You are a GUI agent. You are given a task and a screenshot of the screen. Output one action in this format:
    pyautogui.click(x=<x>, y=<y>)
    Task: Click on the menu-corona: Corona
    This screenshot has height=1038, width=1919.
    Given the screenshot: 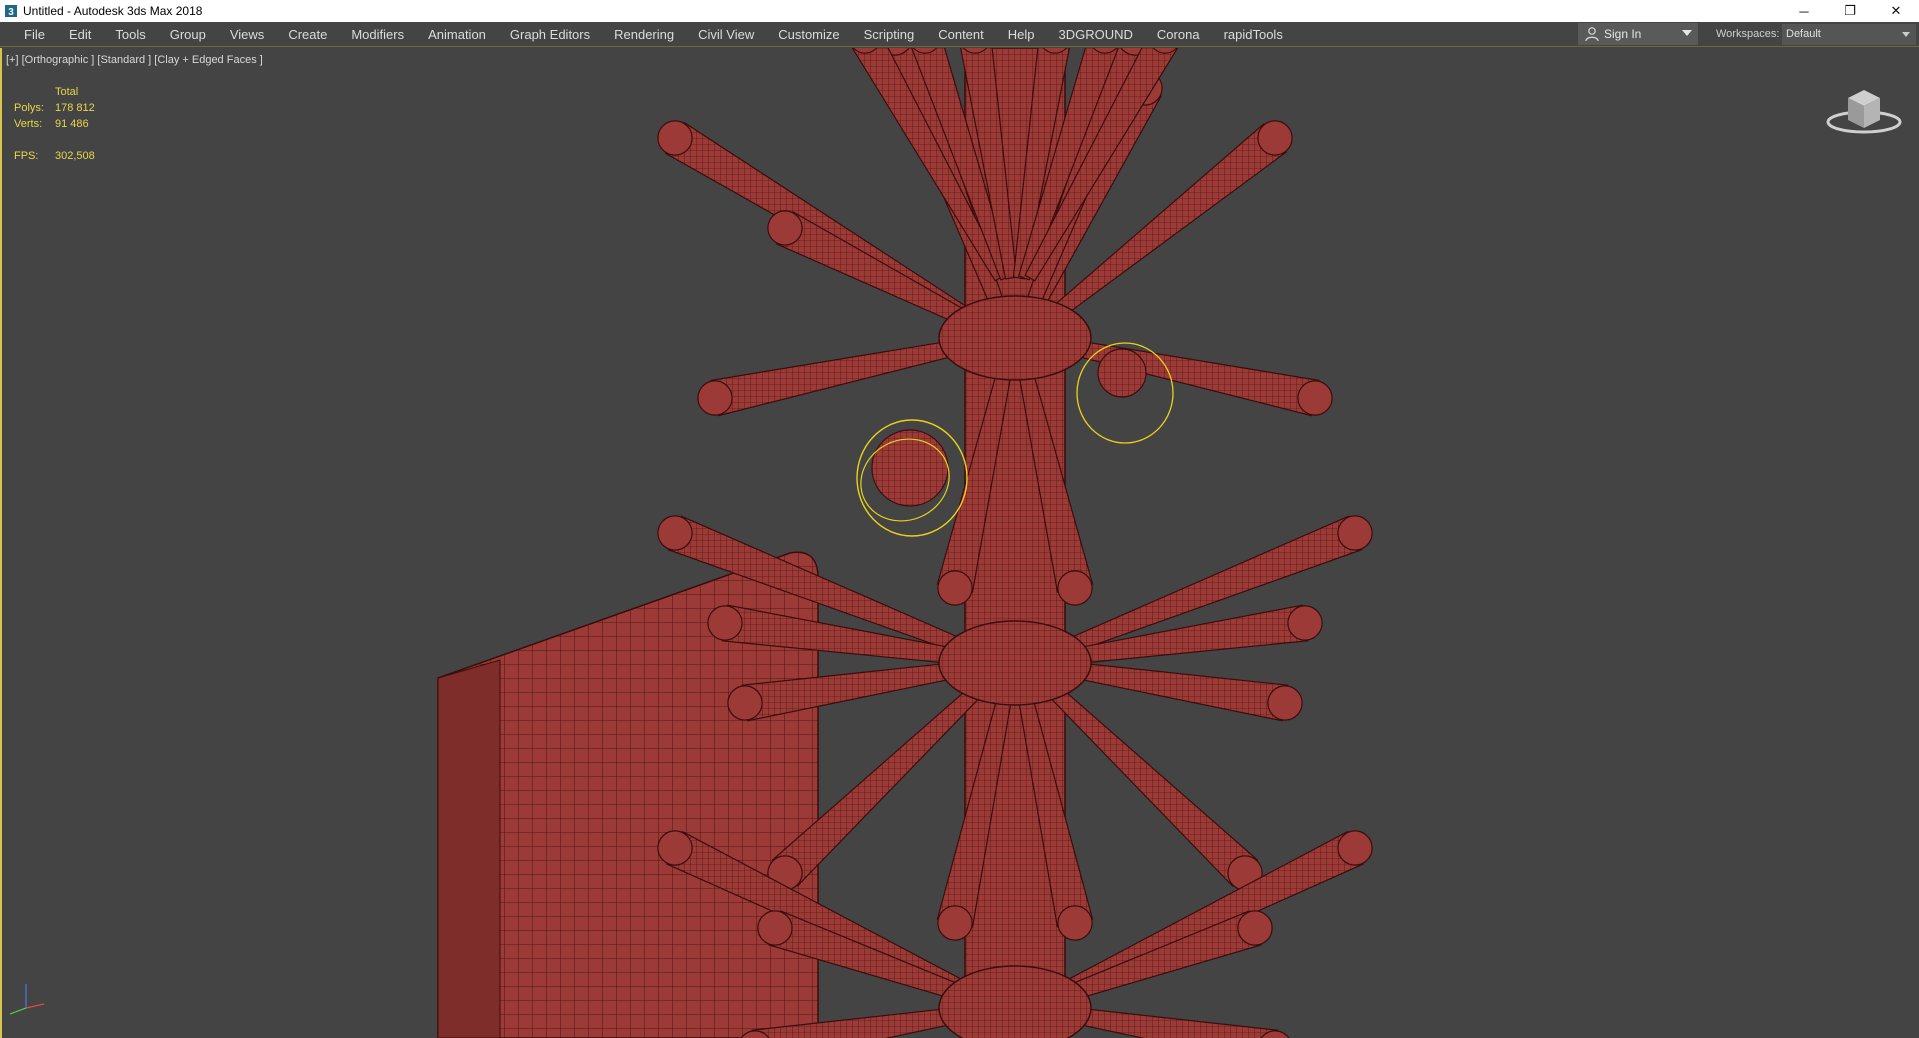 What is the action you would take?
    pyautogui.click(x=1178, y=34)
    